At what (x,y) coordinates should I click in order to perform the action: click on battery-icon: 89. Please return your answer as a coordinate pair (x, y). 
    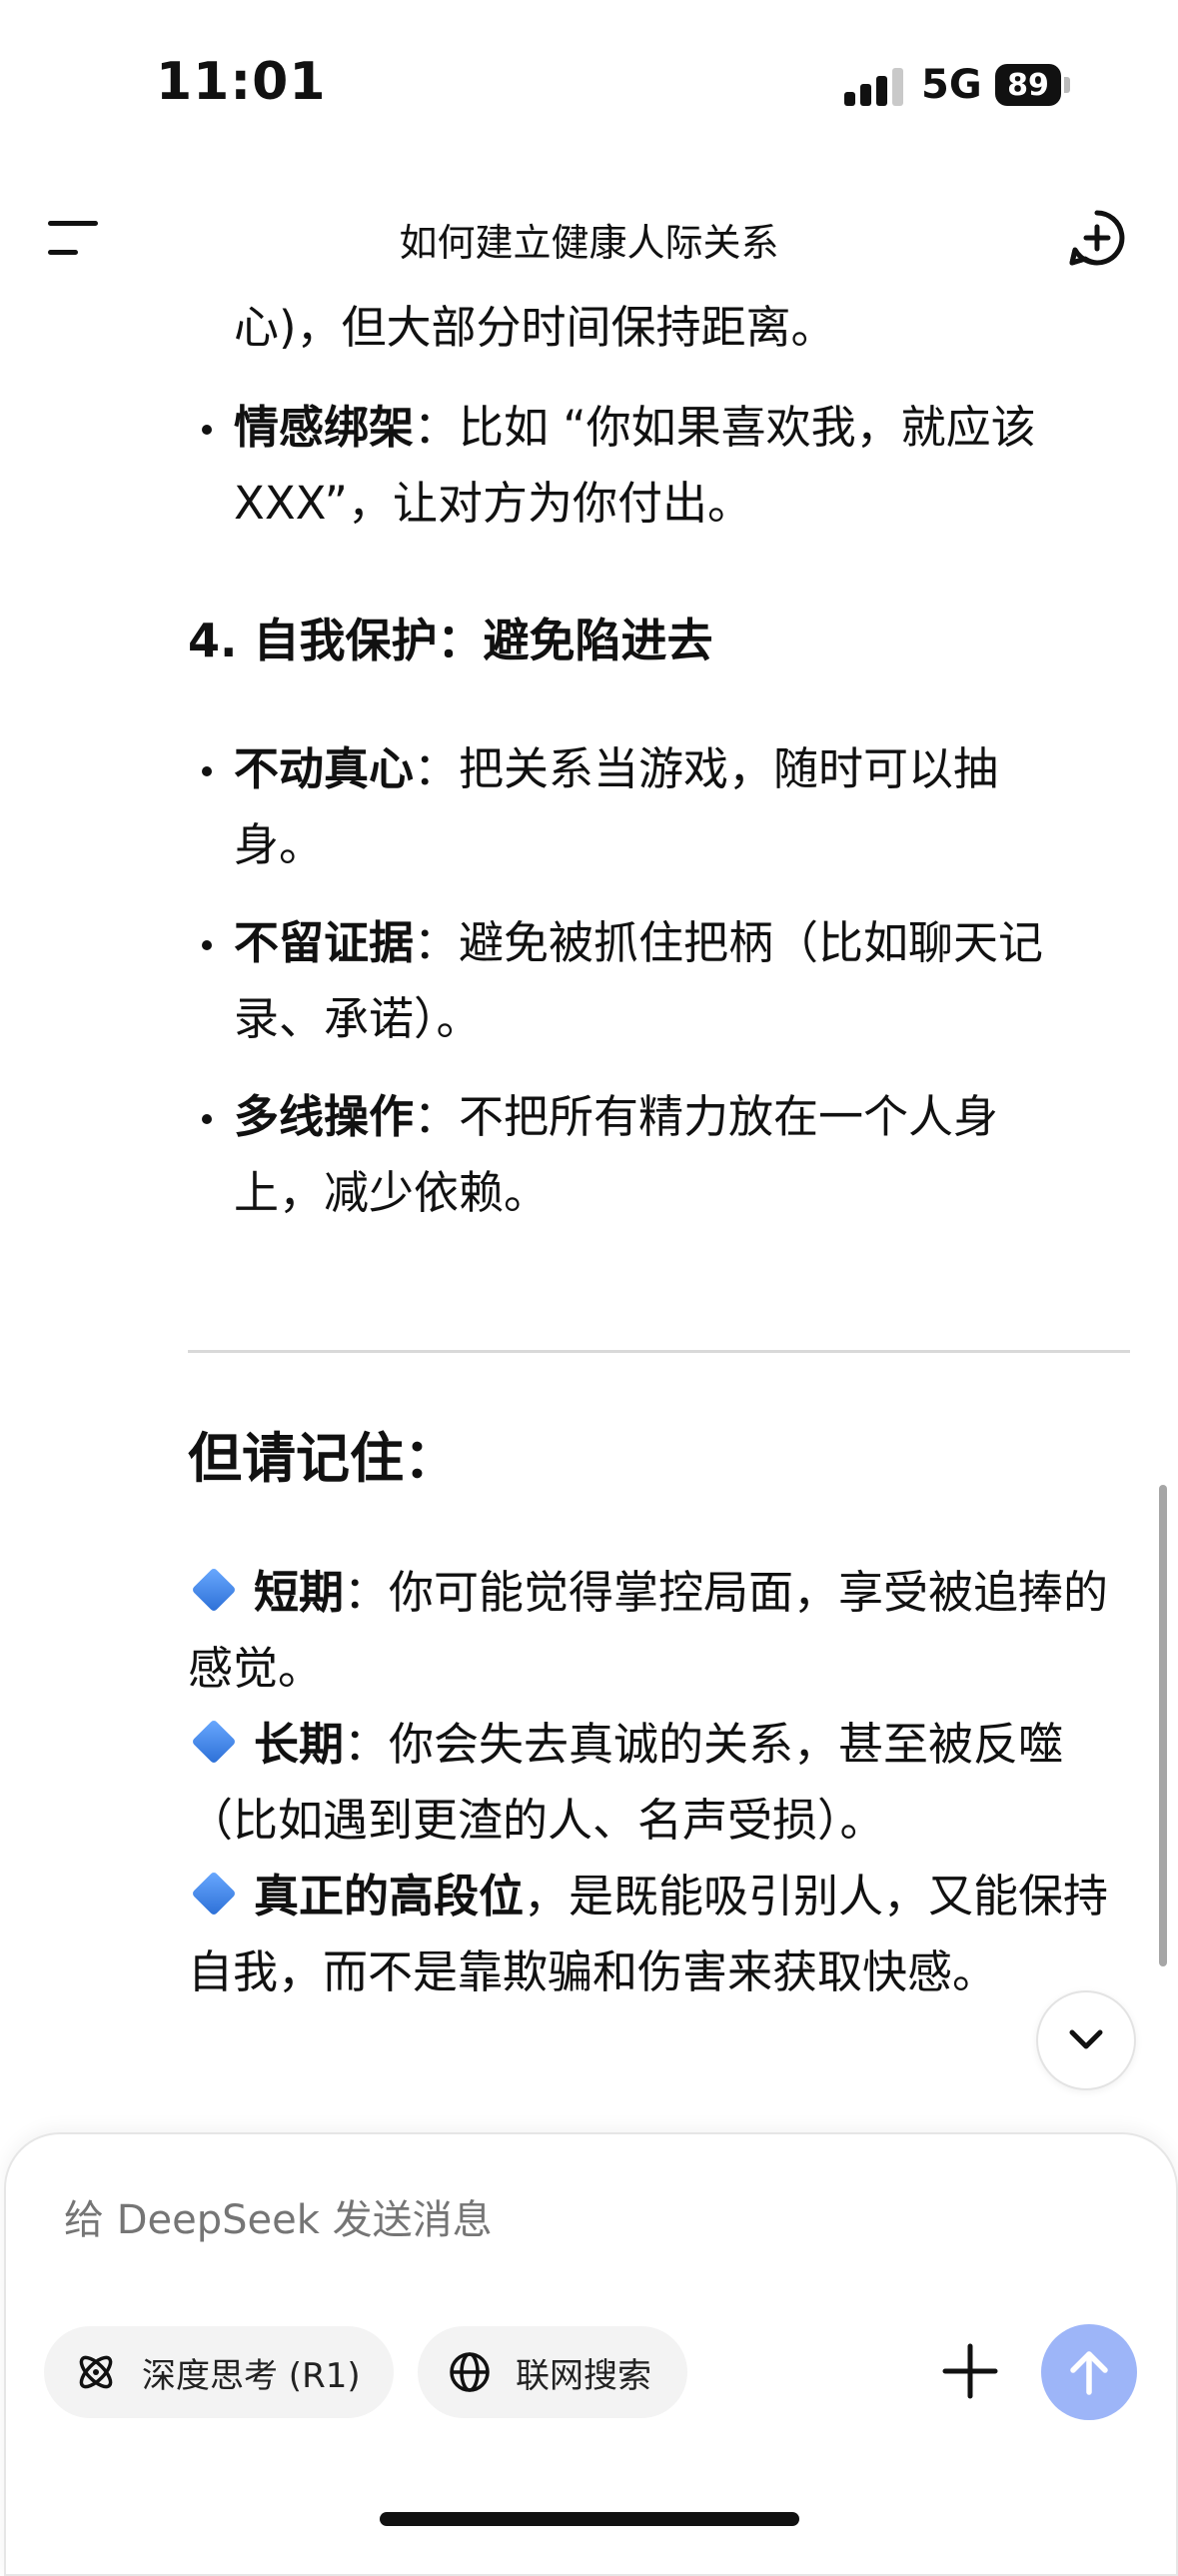
    Looking at the image, I should click on (1032, 85).